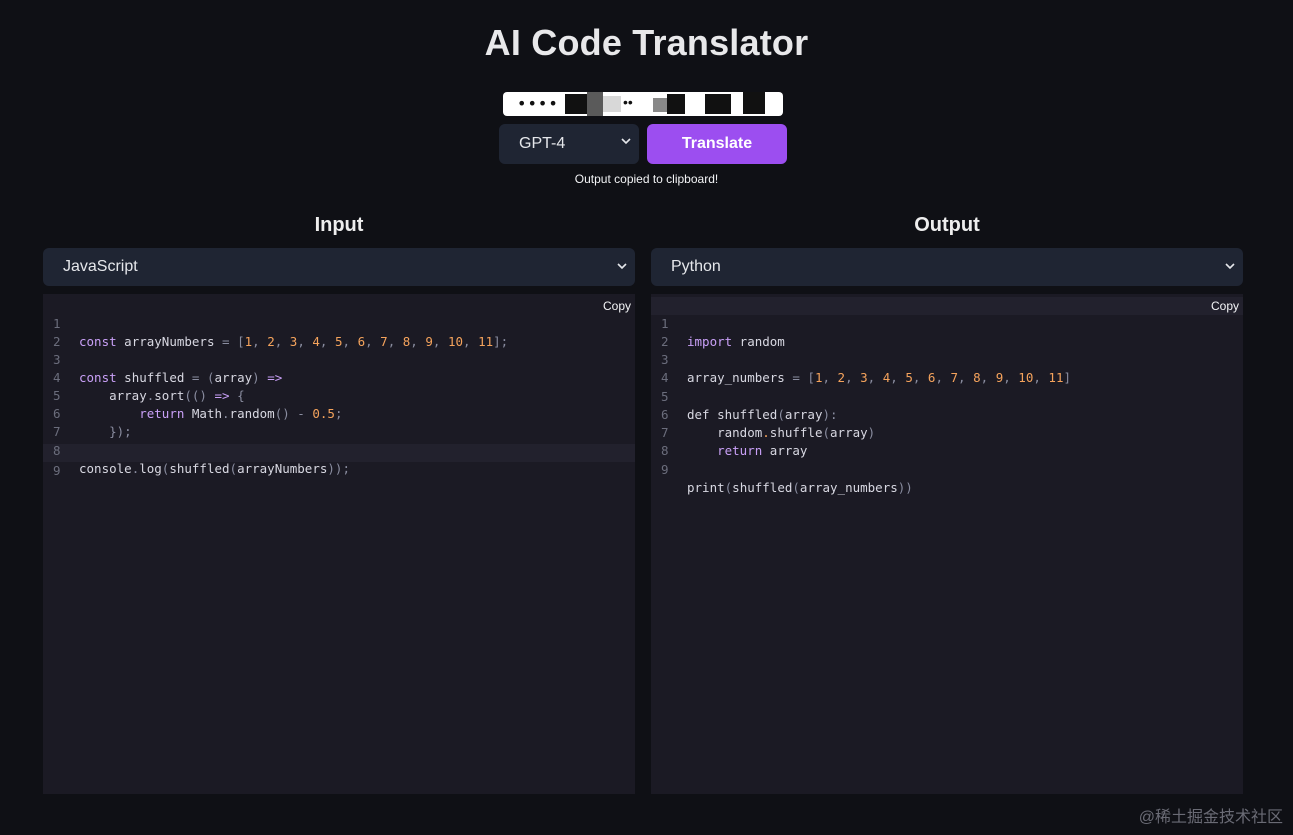  I want to click on api-key-masked-tail: ••, so click(628, 102).